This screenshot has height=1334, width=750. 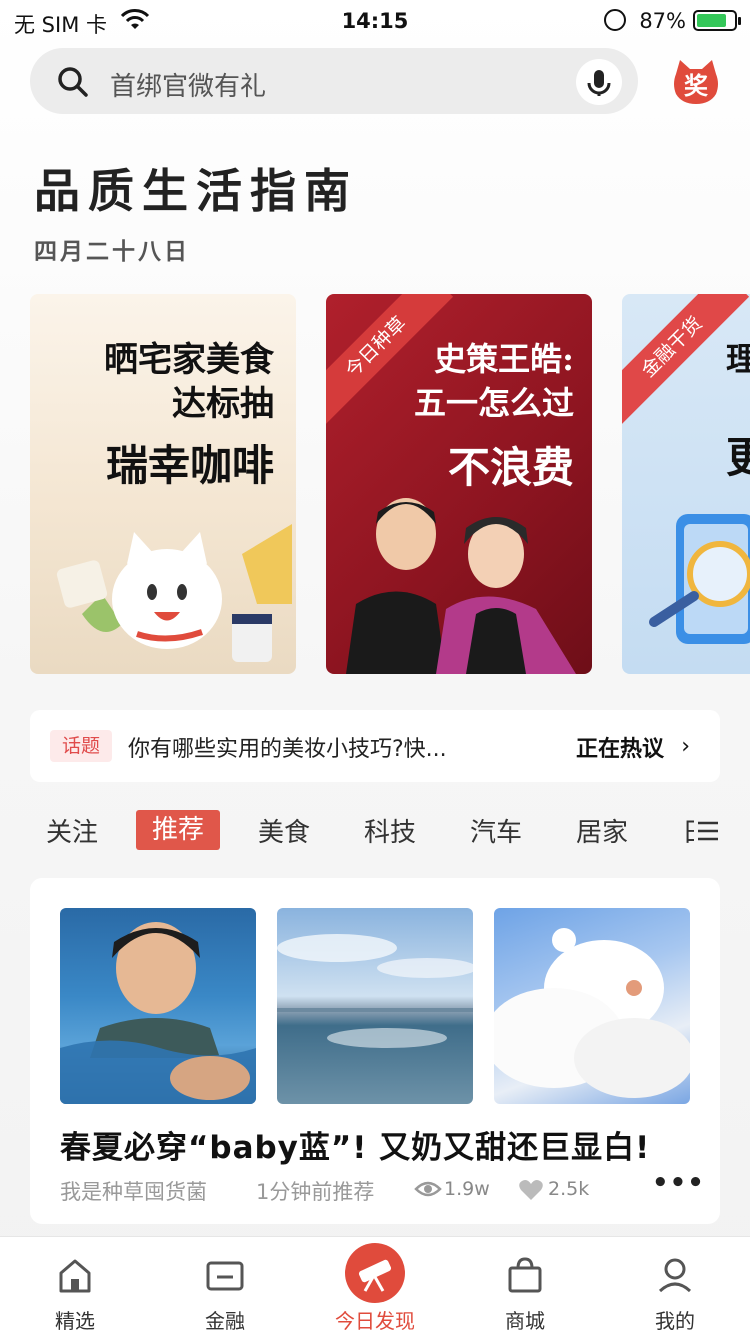 What do you see at coordinates (72, 830) in the screenshot?
I see `tab-follow: 关注` at bounding box center [72, 830].